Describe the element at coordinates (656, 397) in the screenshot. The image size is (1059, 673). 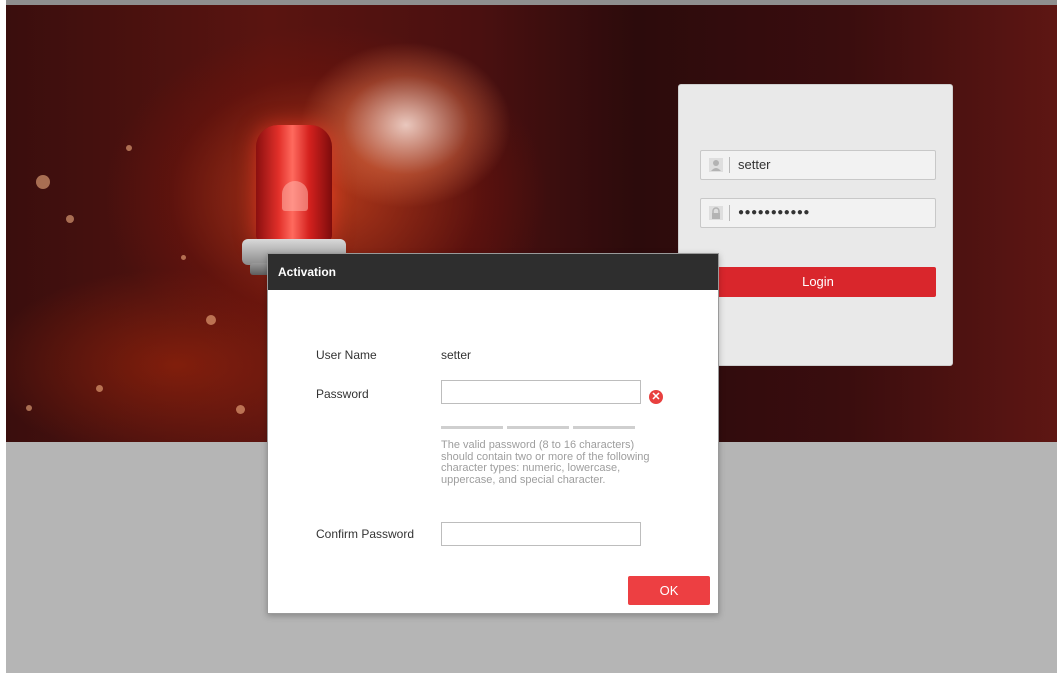
I see `error-icon: ✕` at that location.